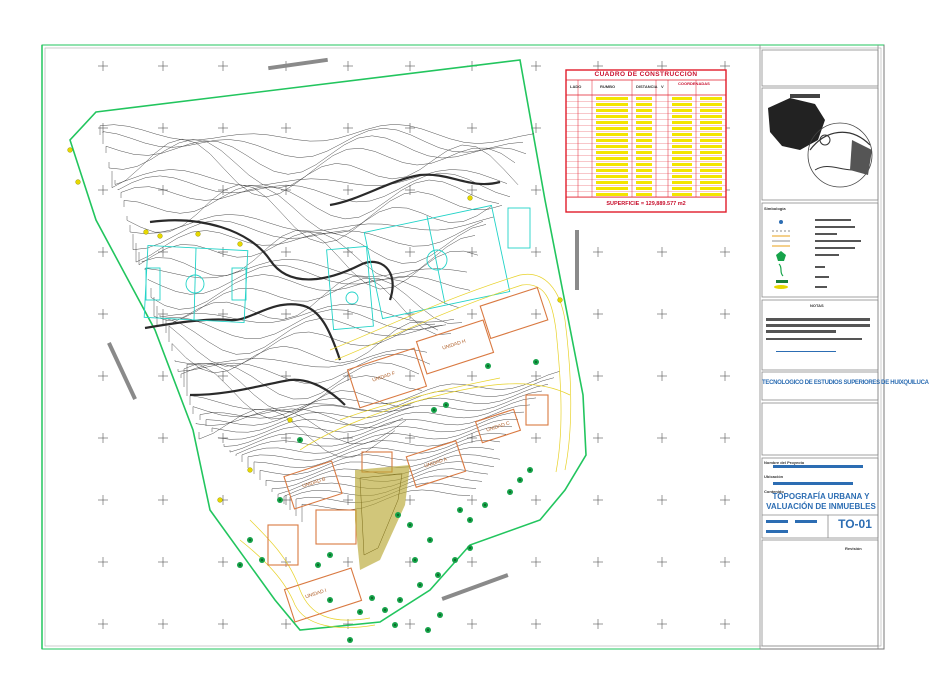  Describe the element at coordinates (784, 462) in the screenshot. I see `project-name-heading: Nombre del Proyecto` at that location.